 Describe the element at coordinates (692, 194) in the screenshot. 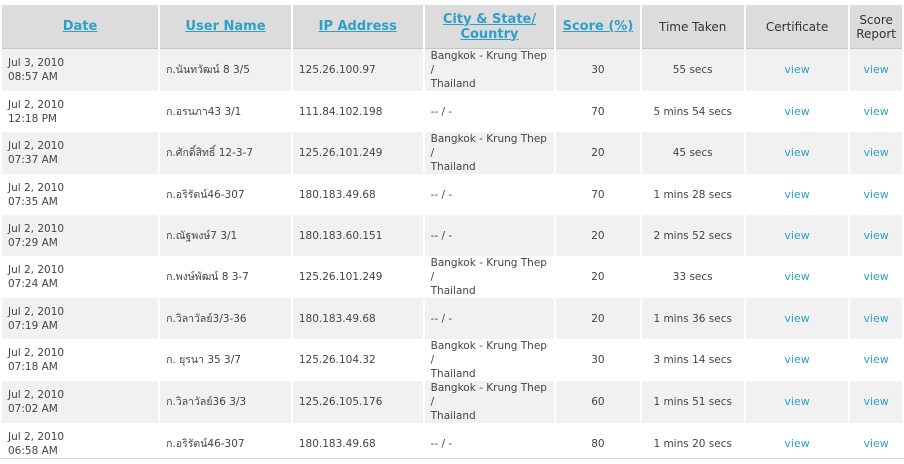

I see `time-taken-cell: 1 mins 28 secs` at that location.